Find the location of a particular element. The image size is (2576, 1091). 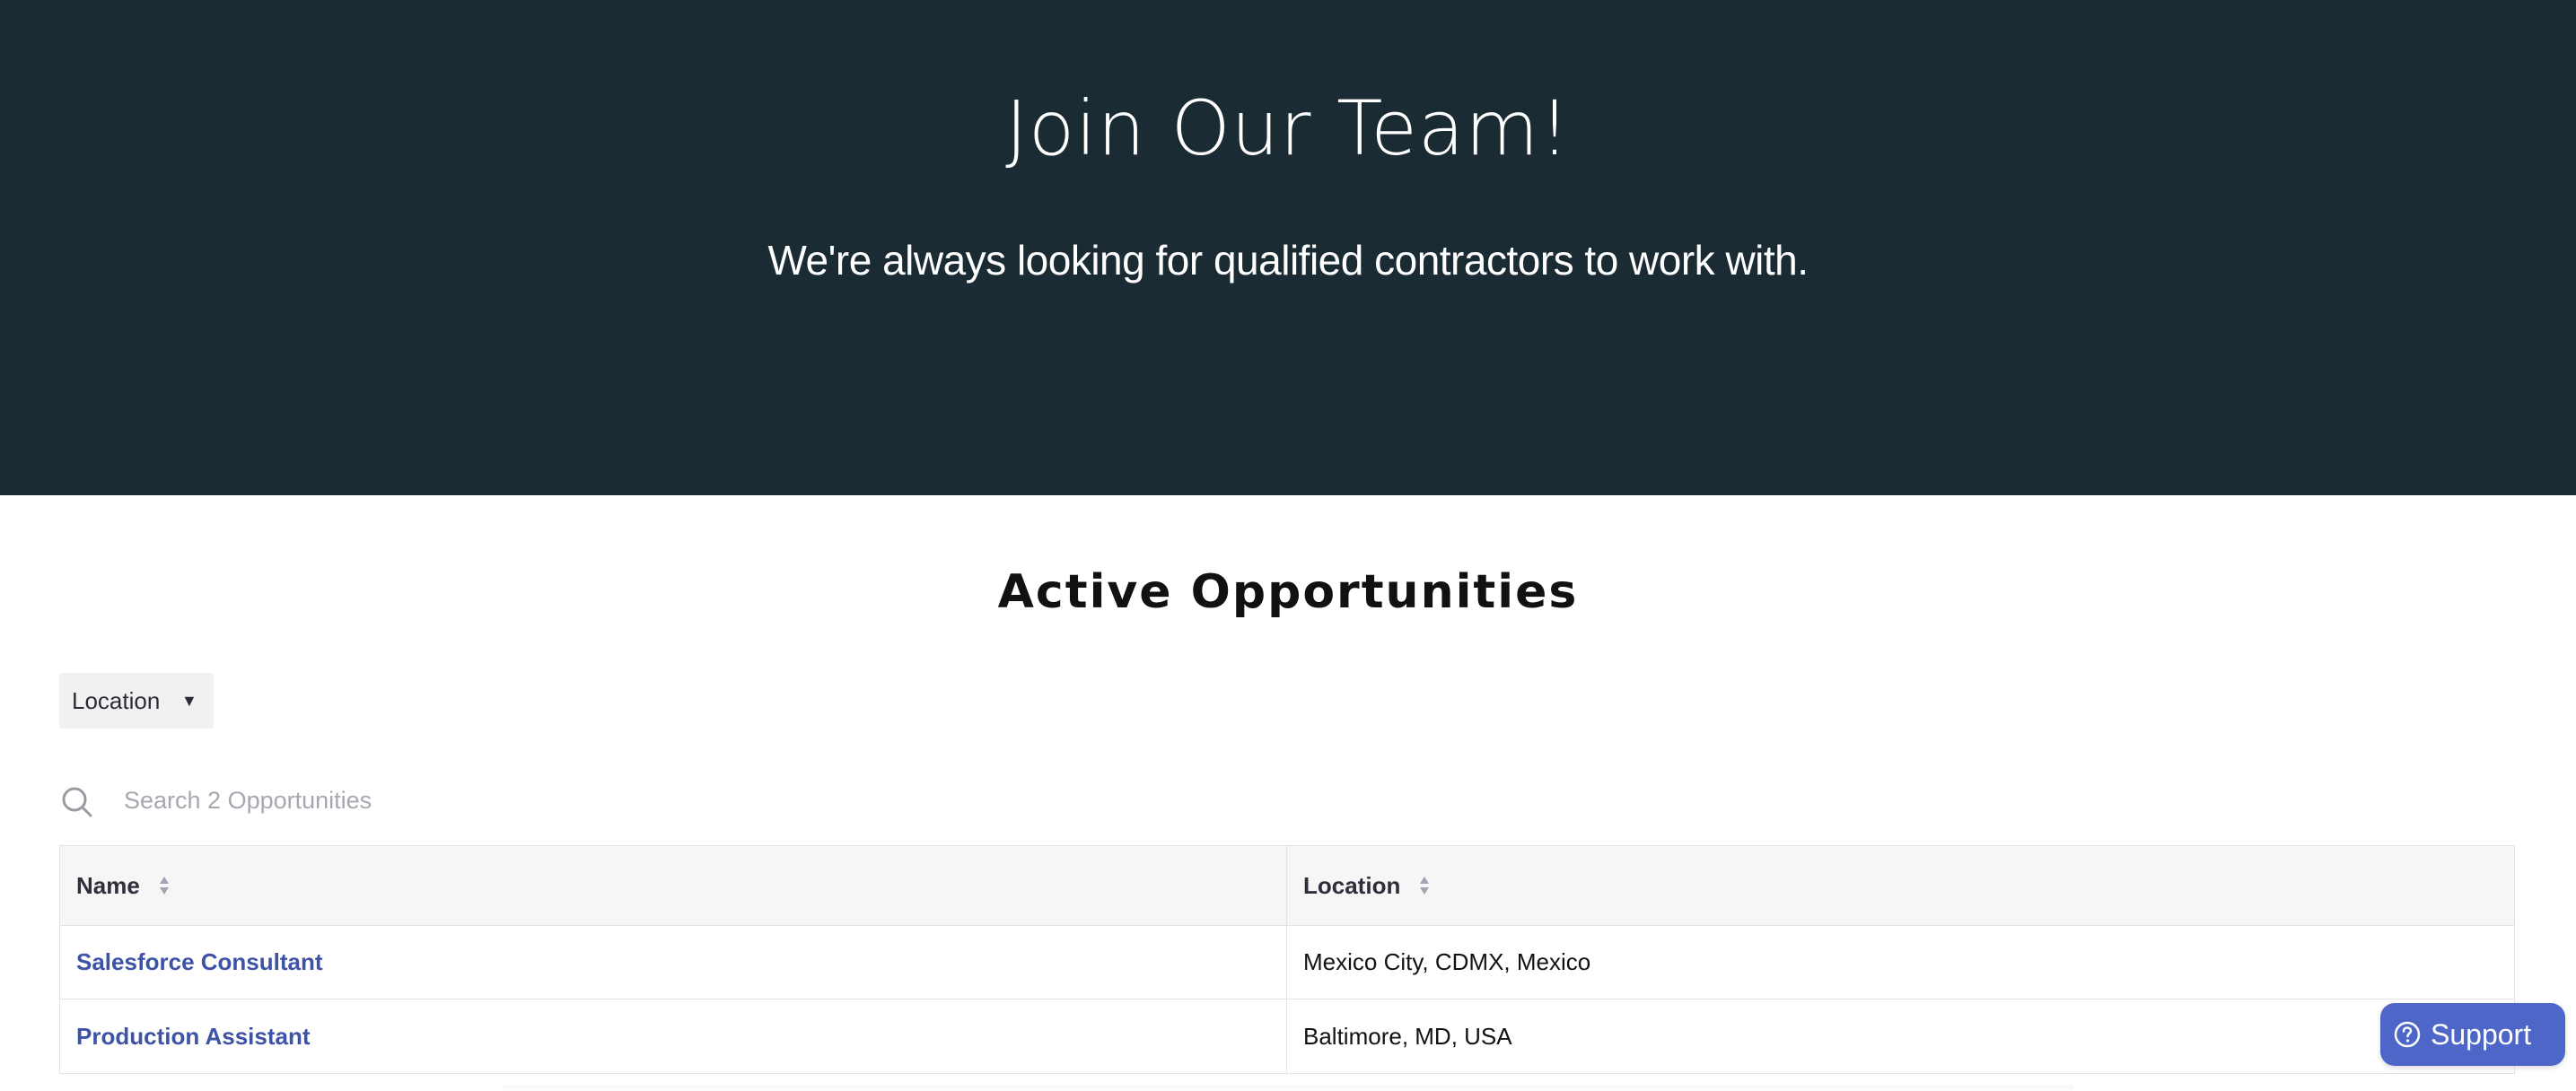

table-cell-name: Production Assistant is located at coordinates (673, 1036).